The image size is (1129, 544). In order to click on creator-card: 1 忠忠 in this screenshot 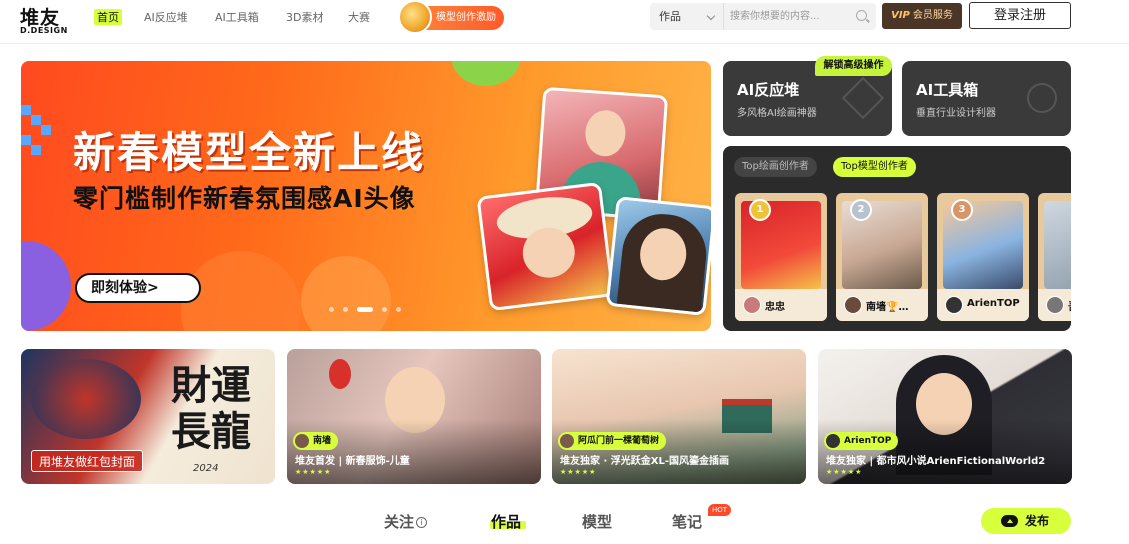, I will do `click(781, 257)`.